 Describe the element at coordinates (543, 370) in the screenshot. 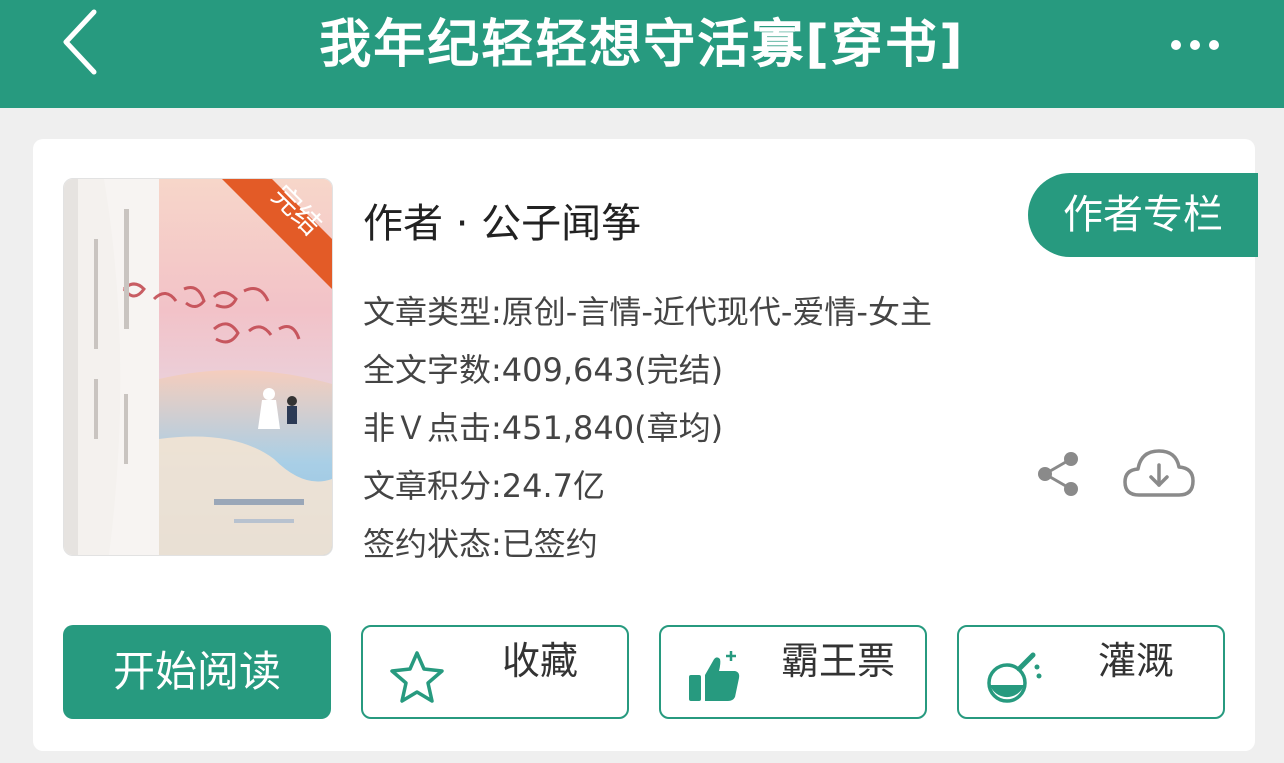

I see `word-count: 全文字数:409,643(完结)` at that location.